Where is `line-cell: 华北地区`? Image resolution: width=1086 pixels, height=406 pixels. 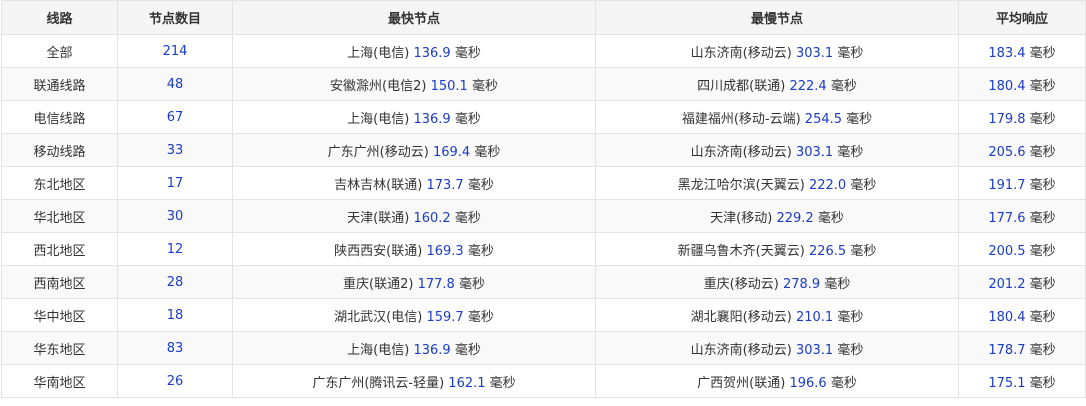
line-cell: 华北地区 is located at coordinates (59, 216).